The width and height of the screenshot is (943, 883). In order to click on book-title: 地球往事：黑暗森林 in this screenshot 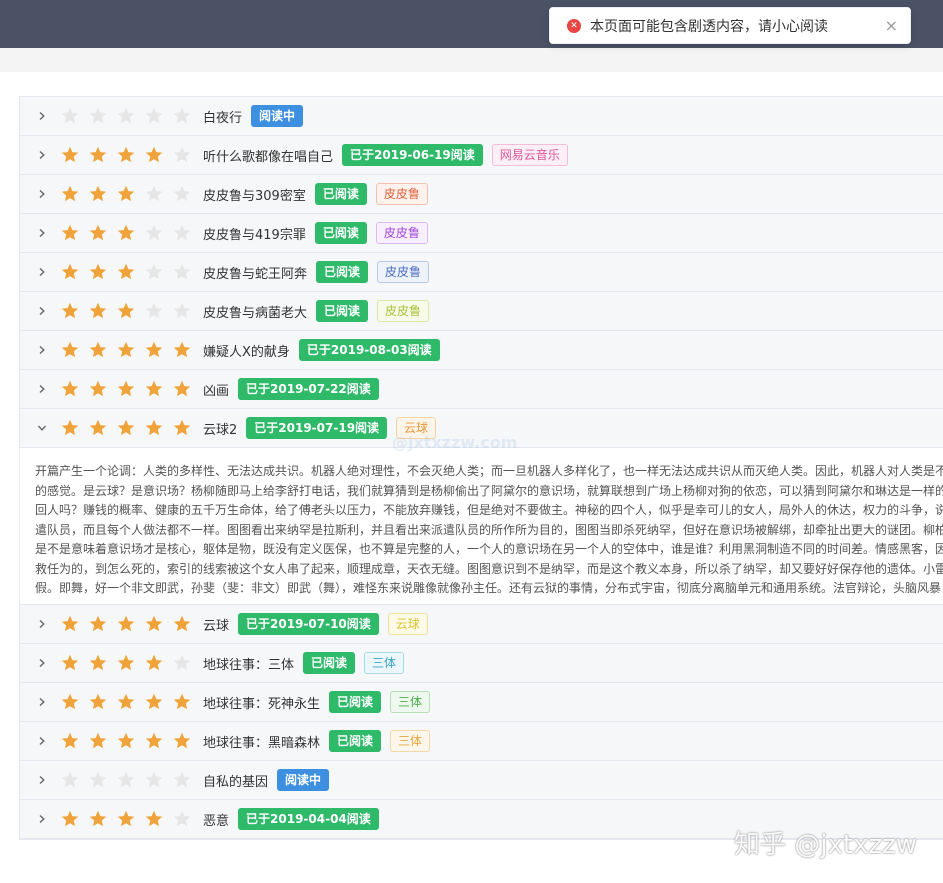, I will do `click(262, 743)`.